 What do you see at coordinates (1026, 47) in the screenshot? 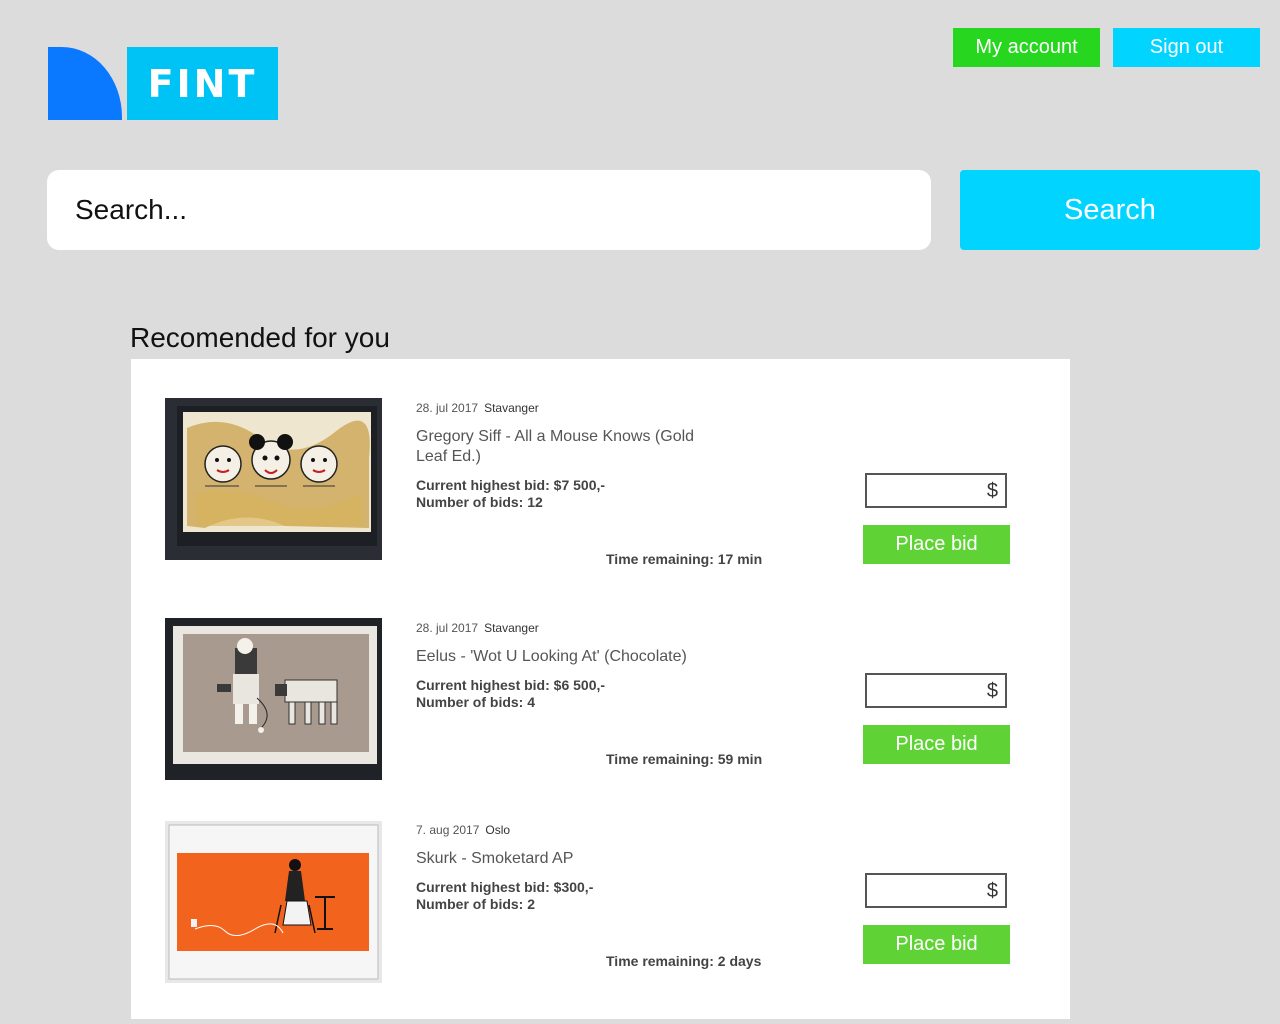
I see `my-account-button: My account` at bounding box center [1026, 47].